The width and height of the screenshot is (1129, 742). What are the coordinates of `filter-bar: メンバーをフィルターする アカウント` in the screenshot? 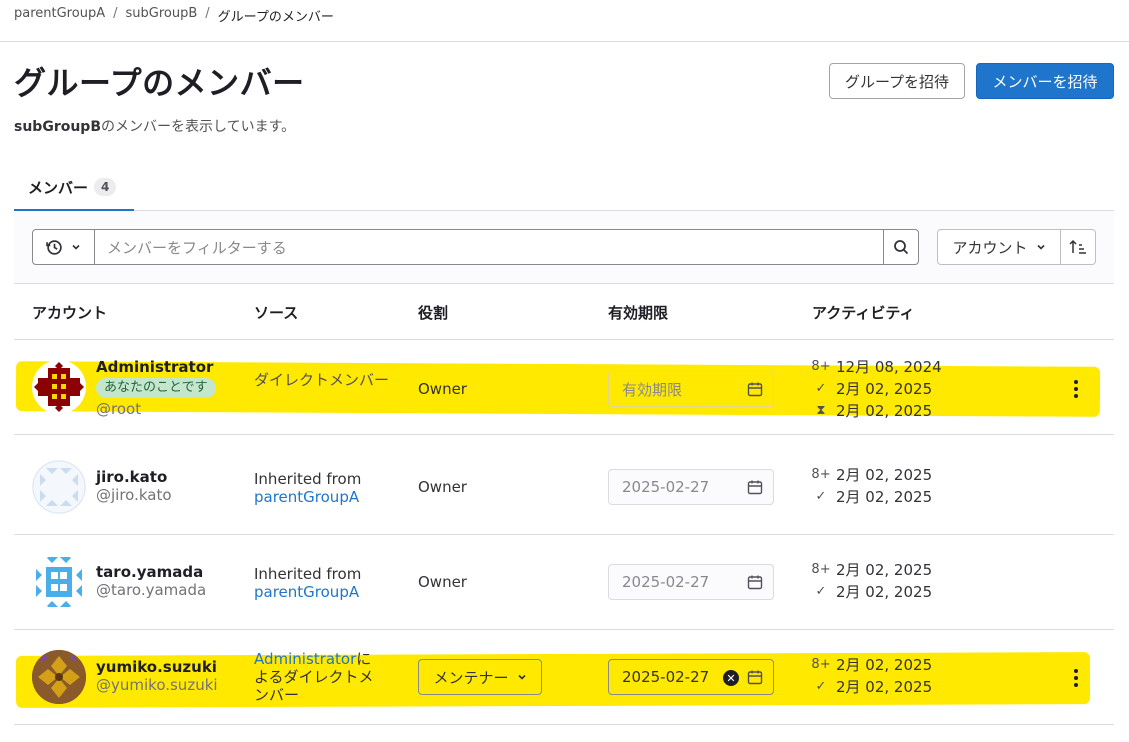 It's located at (564, 247).